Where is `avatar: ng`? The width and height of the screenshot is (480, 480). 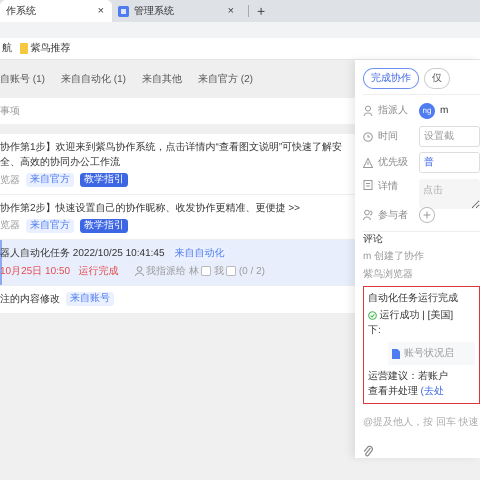 avatar: ng is located at coordinates (427, 110).